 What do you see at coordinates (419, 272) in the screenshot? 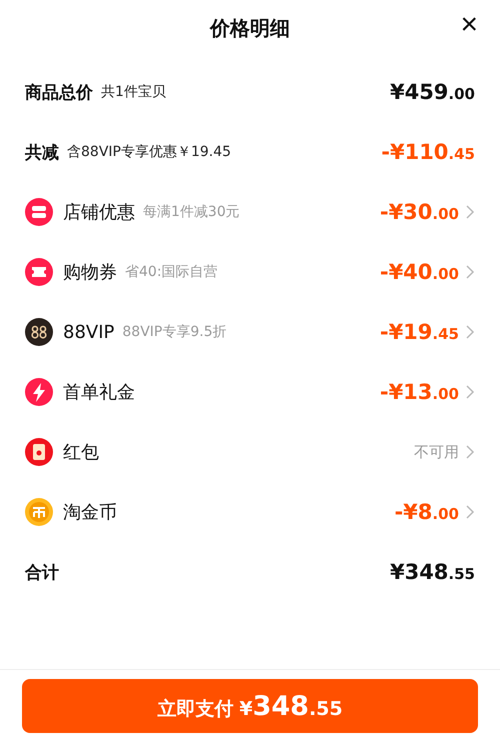
I see `amount: -¥40.00` at bounding box center [419, 272].